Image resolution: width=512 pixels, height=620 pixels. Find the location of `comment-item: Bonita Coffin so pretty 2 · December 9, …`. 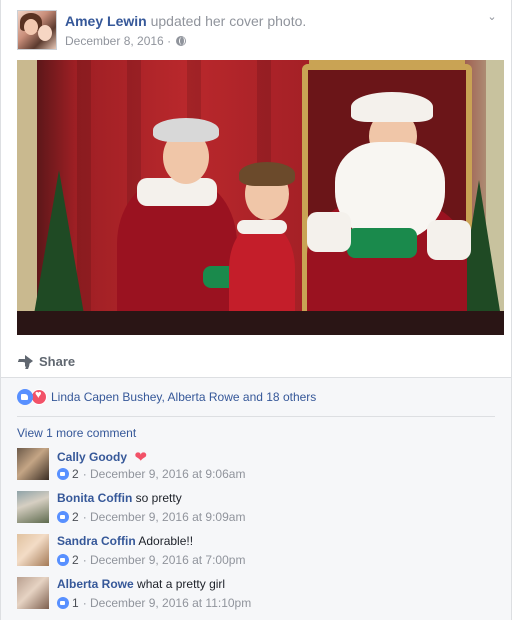

comment-item: Bonita Coffin so pretty 2 · December 9, … is located at coordinates (256, 510).